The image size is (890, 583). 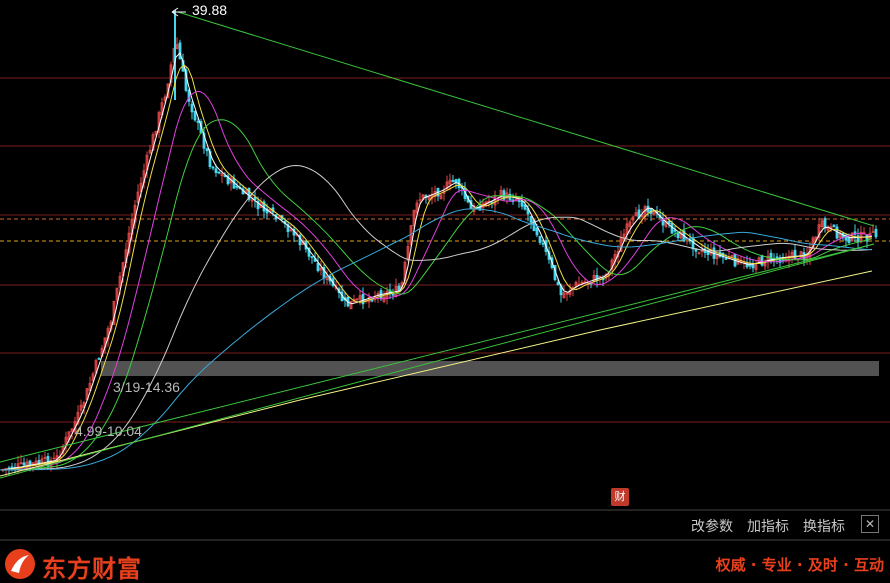 What do you see at coordinates (768, 526) in the screenshot?
I see `add-indicator-button: 加指标` at bounding box center [768, 526].